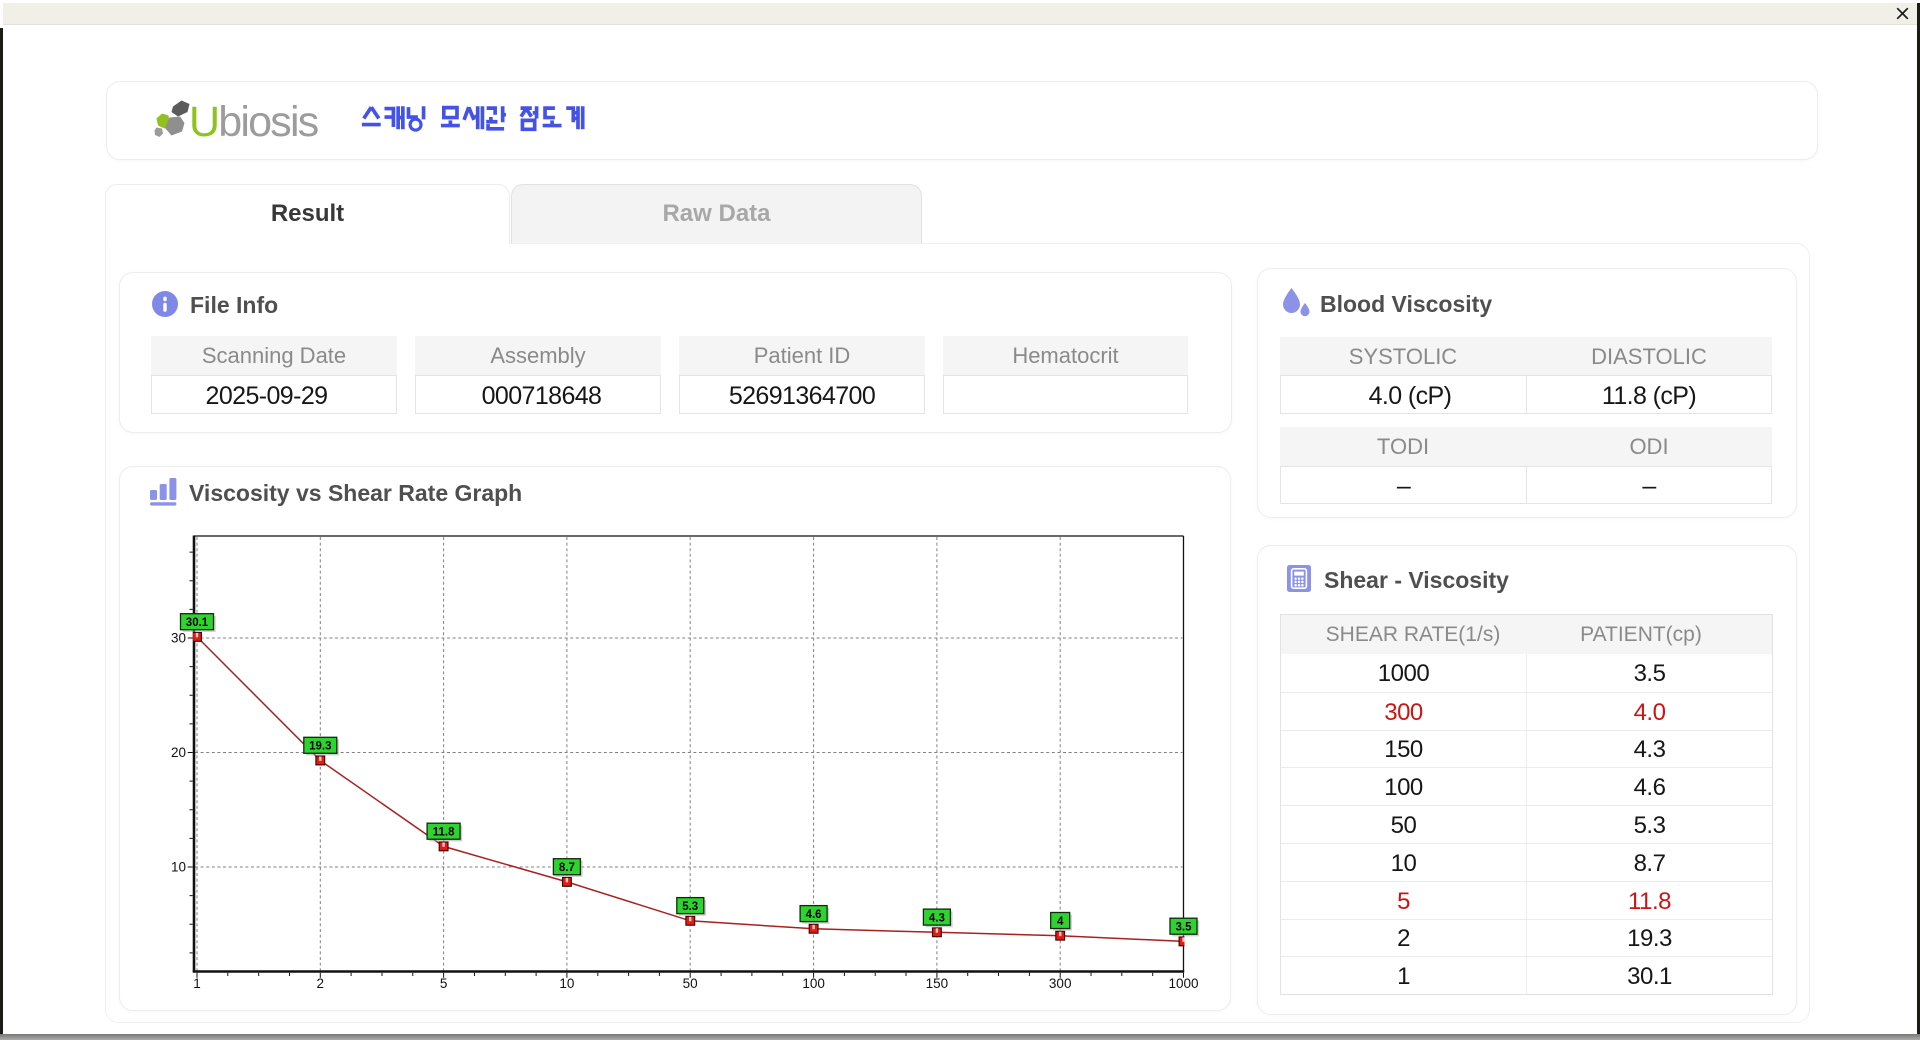 This screenshot has width=1920, height=1040. Describe the element at coordinates (1184, 928) in the screenshot. I see `svg-text: 3.5` at that location.